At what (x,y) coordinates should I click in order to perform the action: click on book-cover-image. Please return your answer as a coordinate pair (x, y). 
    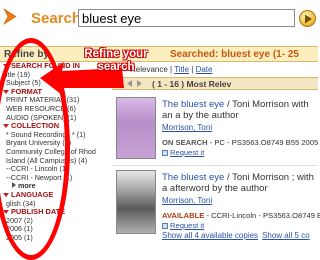
    Looking at the image, I should click on (136, 202).